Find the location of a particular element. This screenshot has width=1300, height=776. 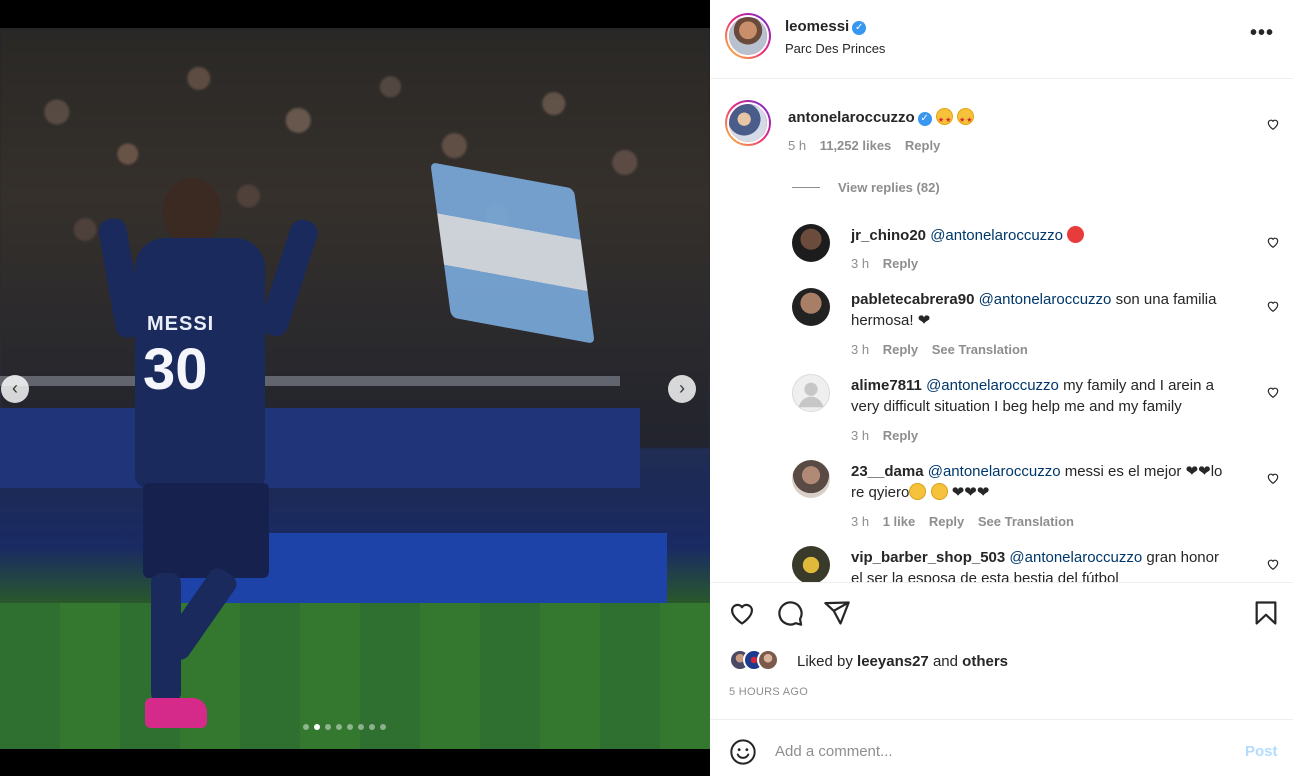

heart-icon is located at coordinates (742, 613).